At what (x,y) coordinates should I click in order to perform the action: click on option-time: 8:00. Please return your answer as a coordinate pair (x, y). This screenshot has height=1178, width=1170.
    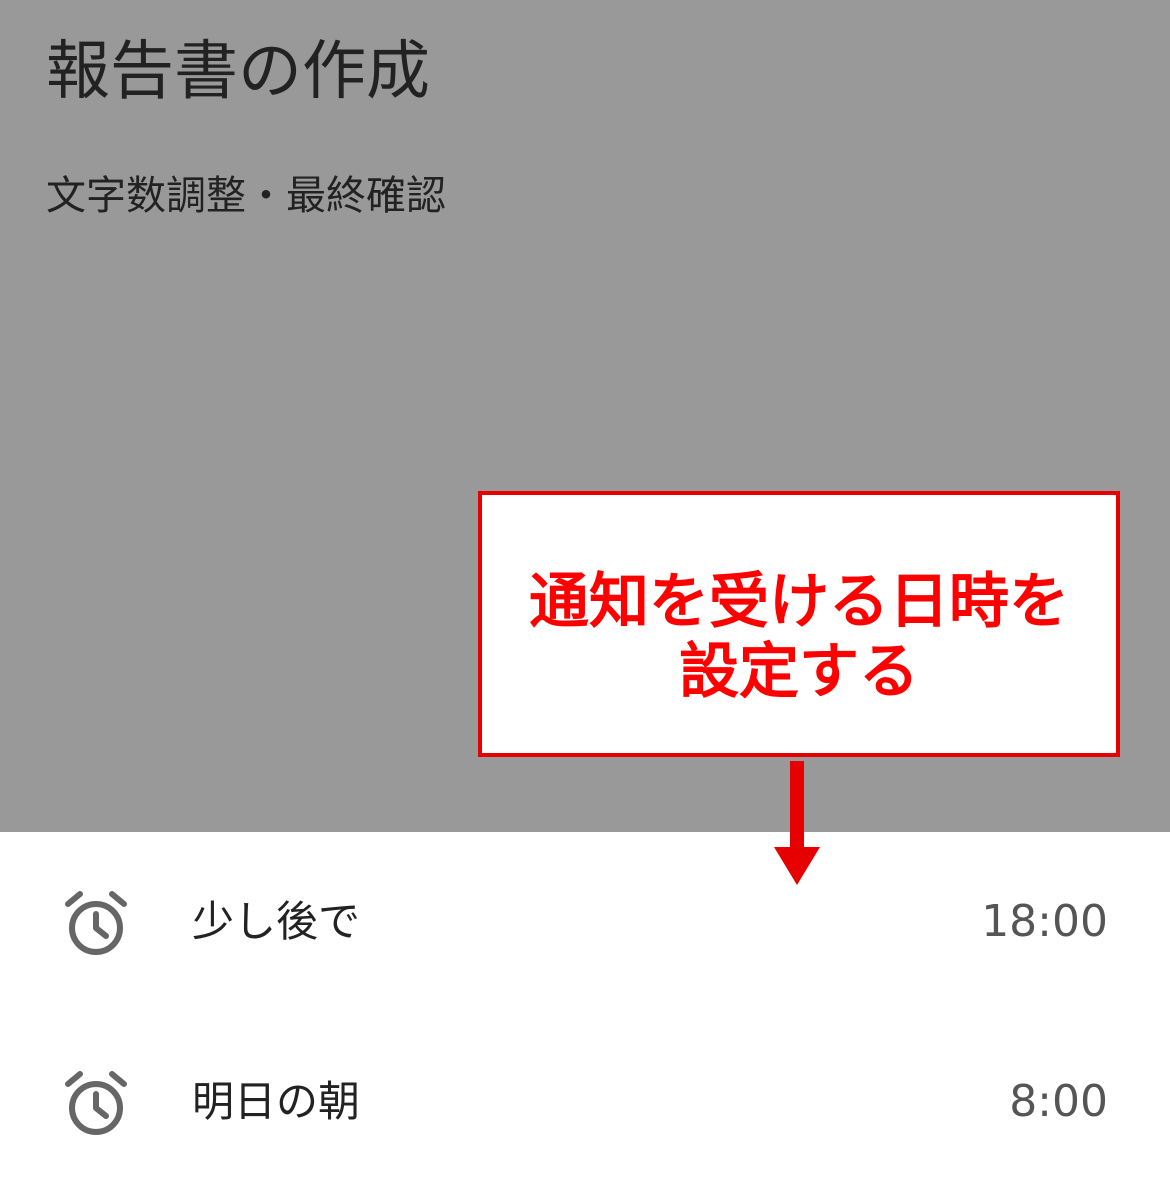
    Looking at the image, I should click on (1058, 1101).